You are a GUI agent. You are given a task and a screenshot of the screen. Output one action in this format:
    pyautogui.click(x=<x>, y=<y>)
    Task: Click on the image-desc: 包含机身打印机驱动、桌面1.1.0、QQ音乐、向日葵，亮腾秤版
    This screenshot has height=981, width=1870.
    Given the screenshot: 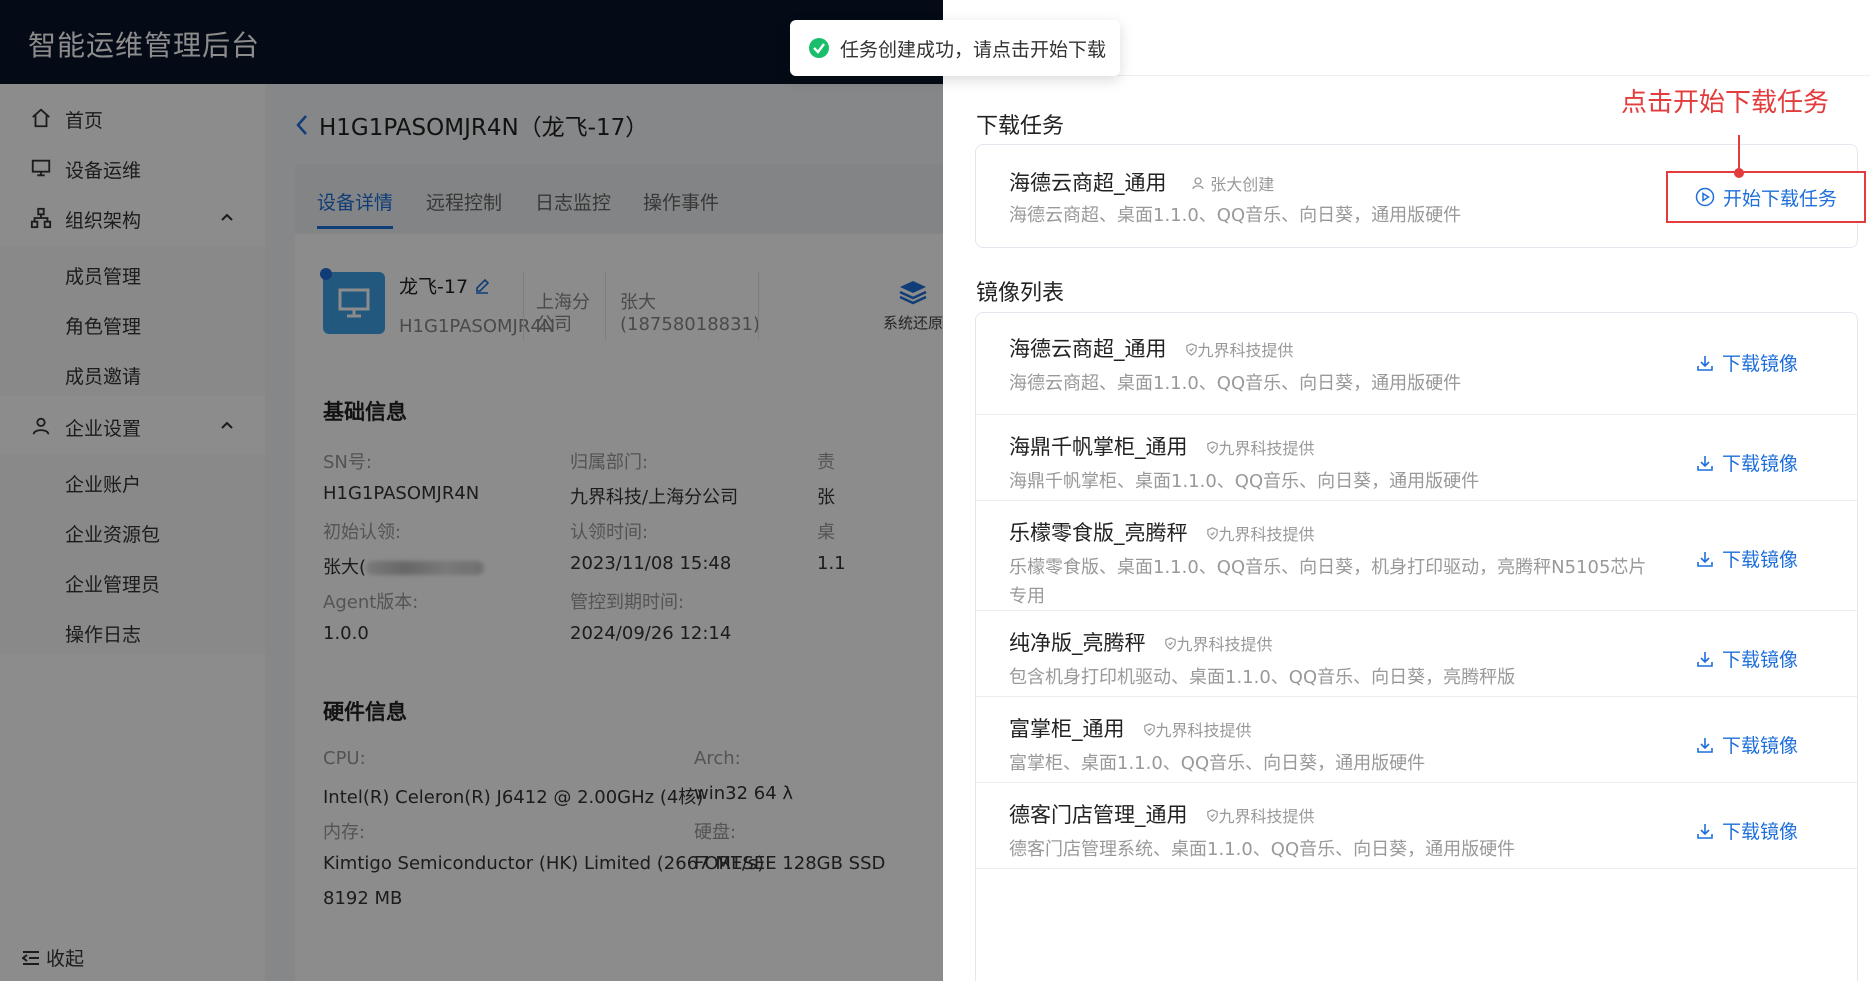 What is the action you would take?
    pyautogui.click(x=1262, y=677)
    